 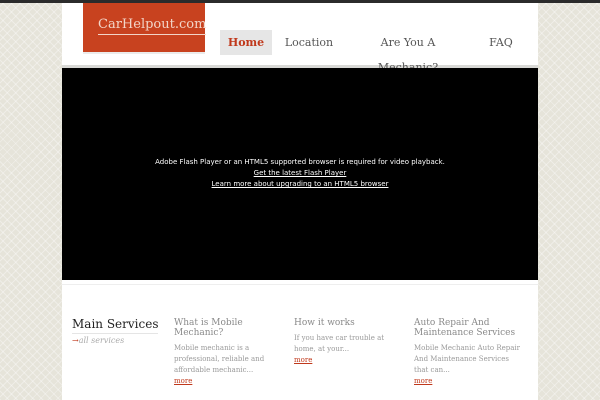 I want to click on service-title: Auto Repair And Maintenance Services, so click(x=469, y=328).